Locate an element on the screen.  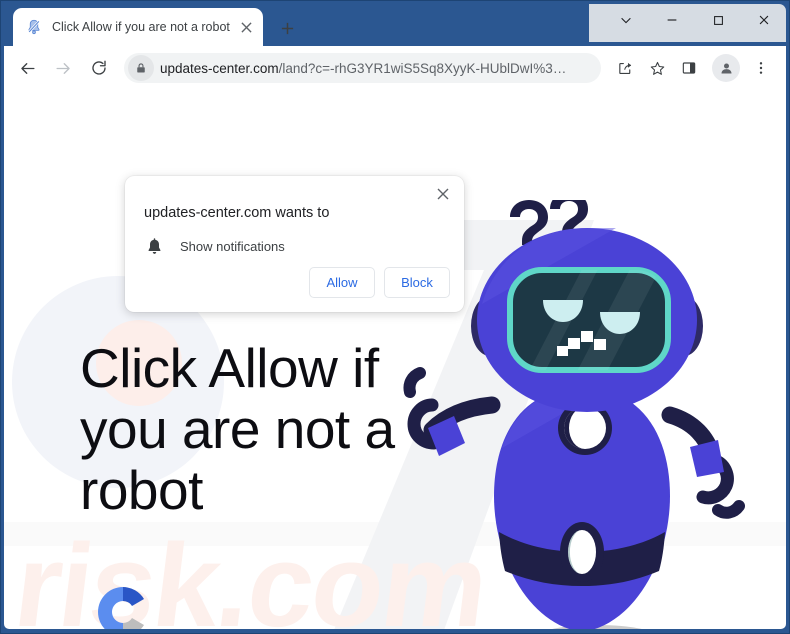
tab-search-icon is located at coordinates (626, 20).